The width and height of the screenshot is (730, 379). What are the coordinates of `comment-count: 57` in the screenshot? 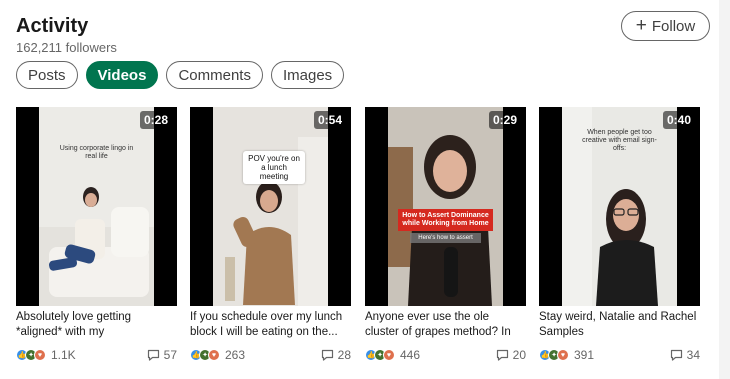 It's located at (170, 355).